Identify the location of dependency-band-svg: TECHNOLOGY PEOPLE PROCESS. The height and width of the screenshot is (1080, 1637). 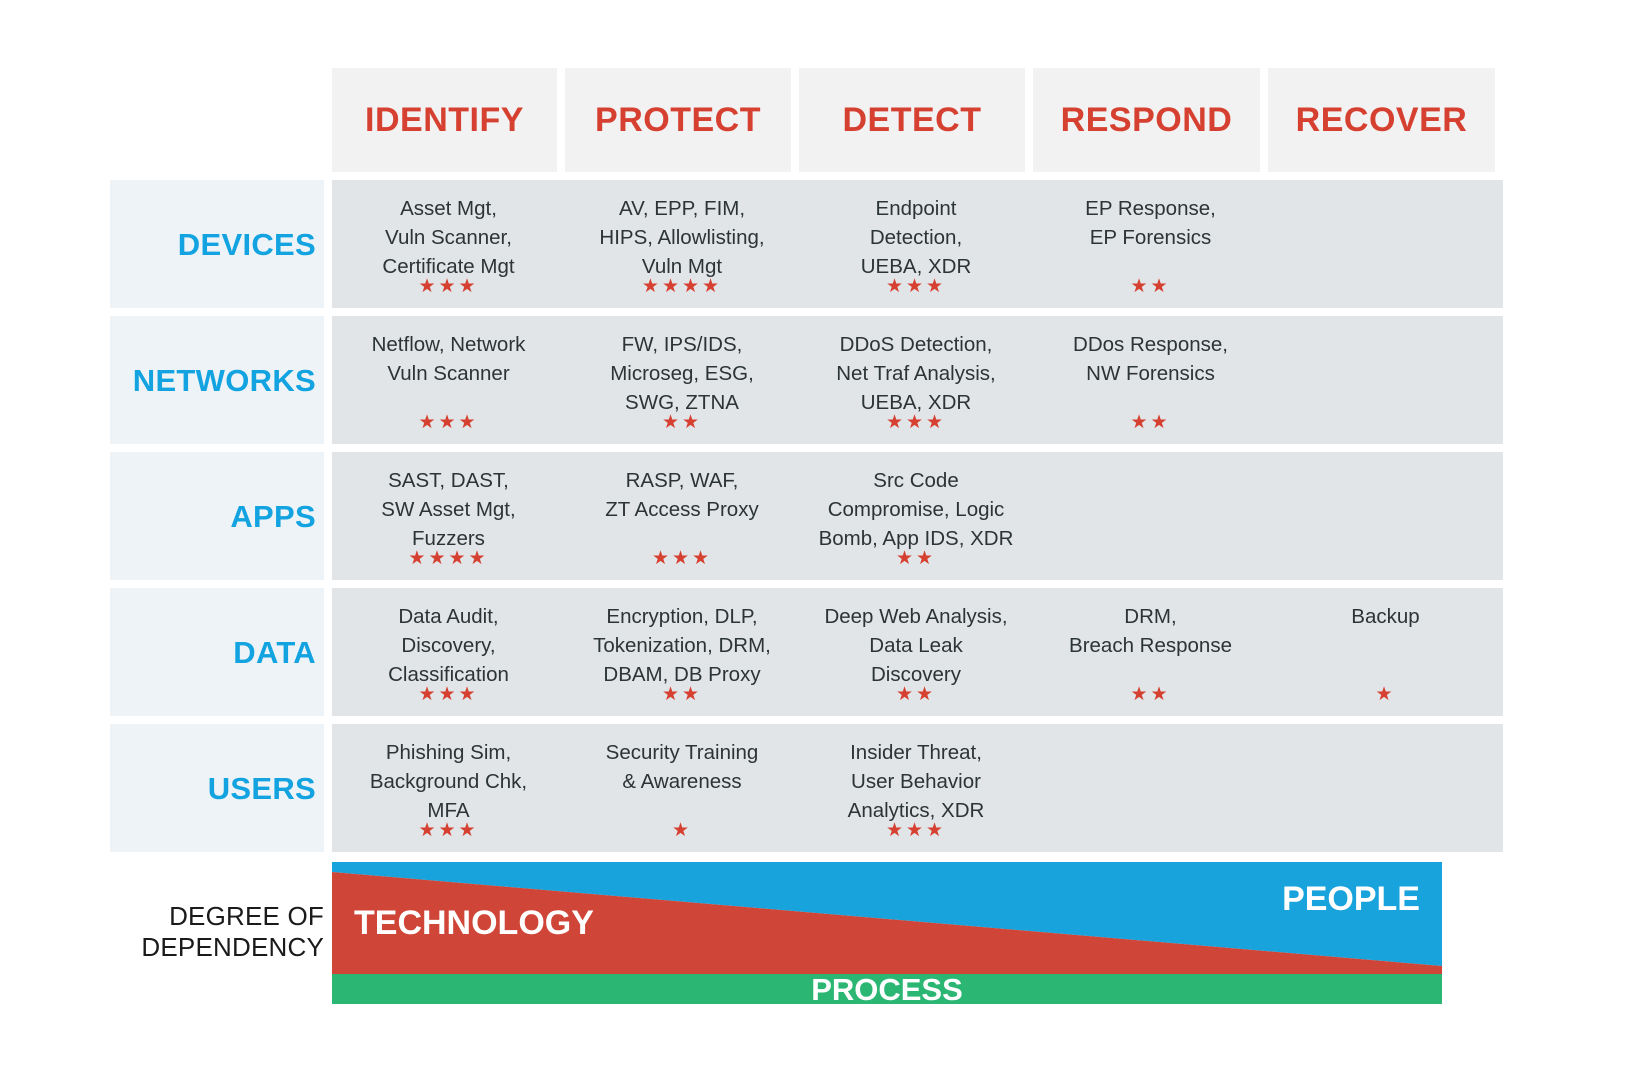
(887, 933).